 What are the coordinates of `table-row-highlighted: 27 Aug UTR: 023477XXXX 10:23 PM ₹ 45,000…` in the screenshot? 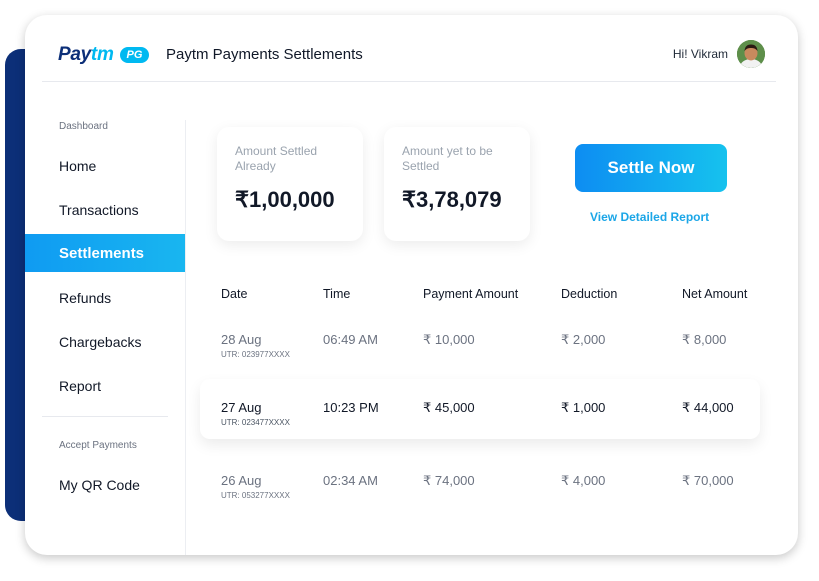 It's located at (480, 409).